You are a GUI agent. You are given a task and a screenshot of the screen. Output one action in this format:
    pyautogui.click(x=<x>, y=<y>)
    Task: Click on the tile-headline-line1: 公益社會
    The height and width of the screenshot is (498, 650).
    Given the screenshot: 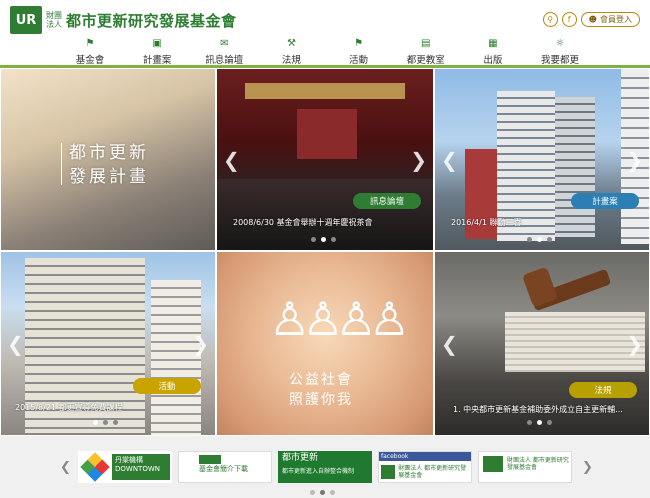 What is the action you would take?
    pyautogui.click(x=321, y=380)
    